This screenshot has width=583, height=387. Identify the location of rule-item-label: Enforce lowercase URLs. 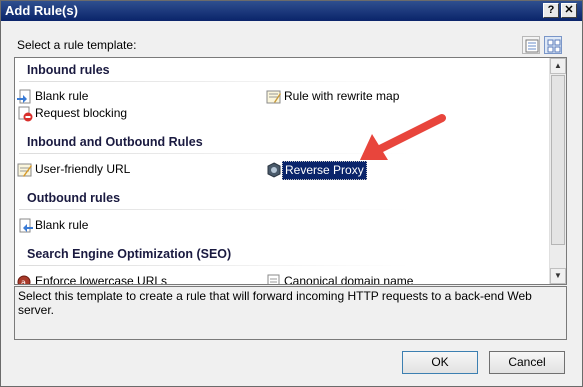
(101, 279).